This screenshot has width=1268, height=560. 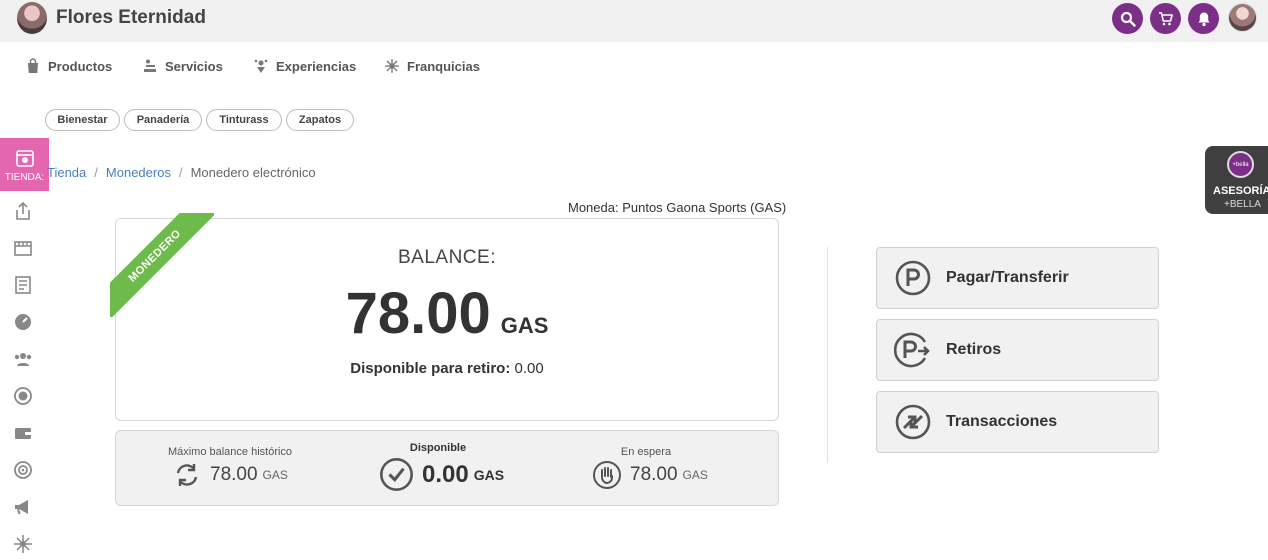 I want to click on transactions-icon, so click(x=913, y=422).